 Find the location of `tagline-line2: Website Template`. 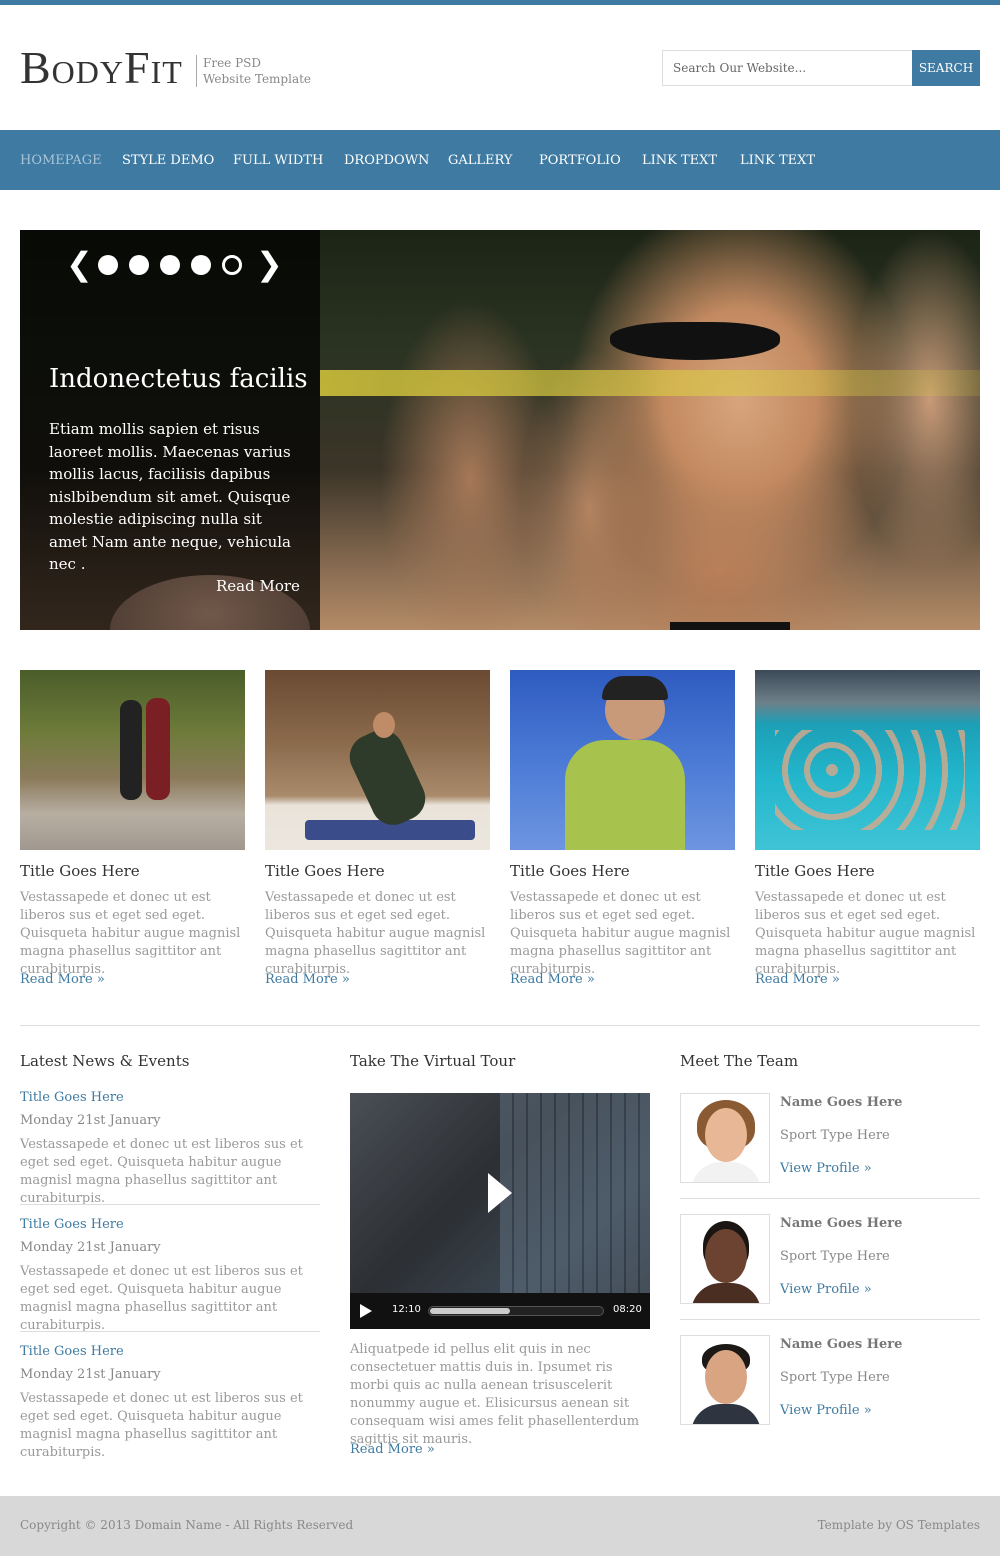

tagline-line2: Website Template is located at coordinates (257, 79).